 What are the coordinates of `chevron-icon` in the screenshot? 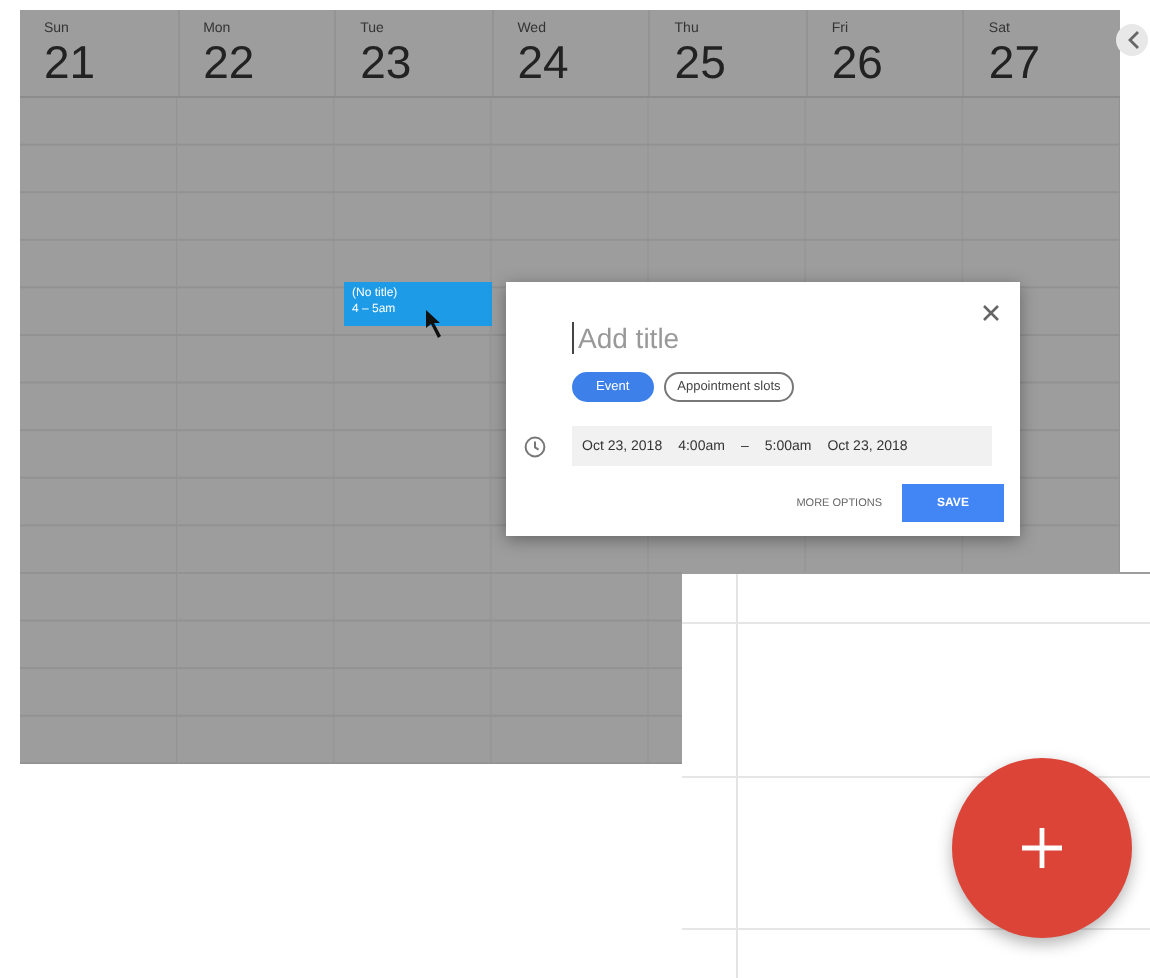 It's located at (1132, 40).